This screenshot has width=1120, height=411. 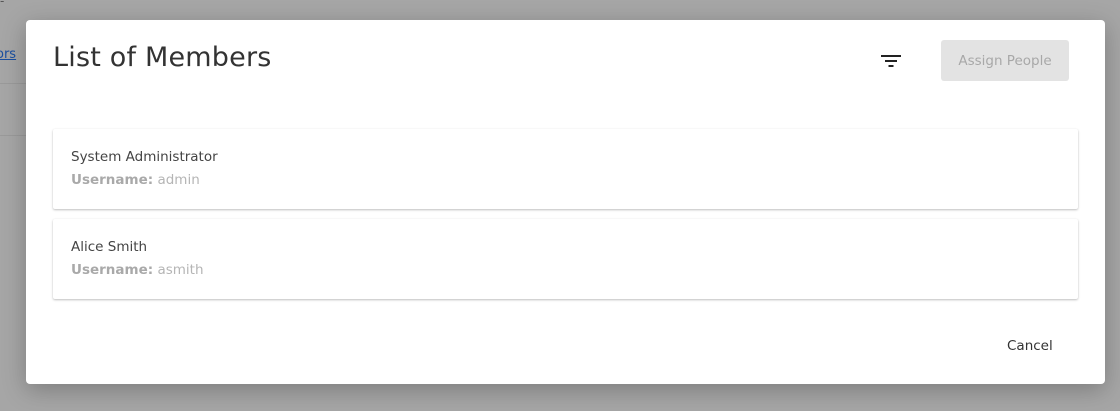 I want to click on background-dash: -, so click(x=2, y=4).